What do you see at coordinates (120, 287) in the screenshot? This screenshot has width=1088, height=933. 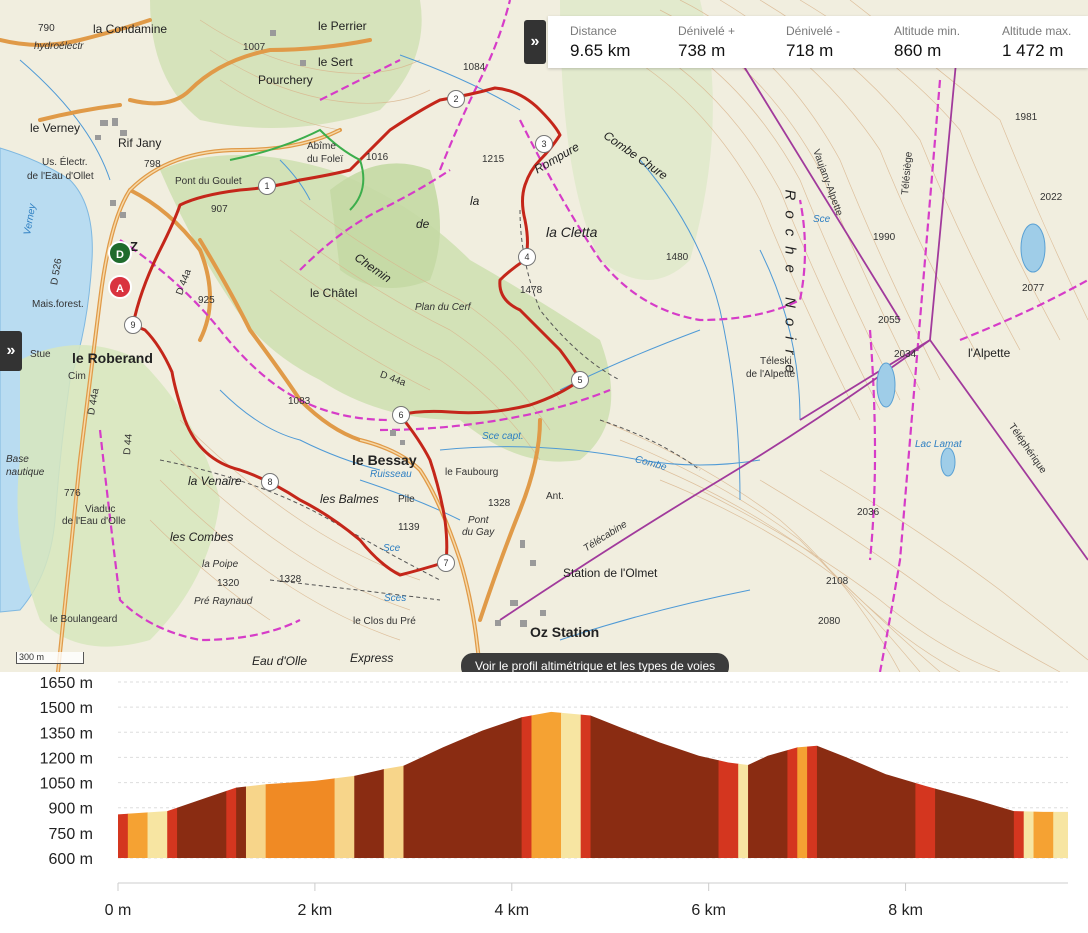 I see `end-marker: A` at bounding box center [120, 287].